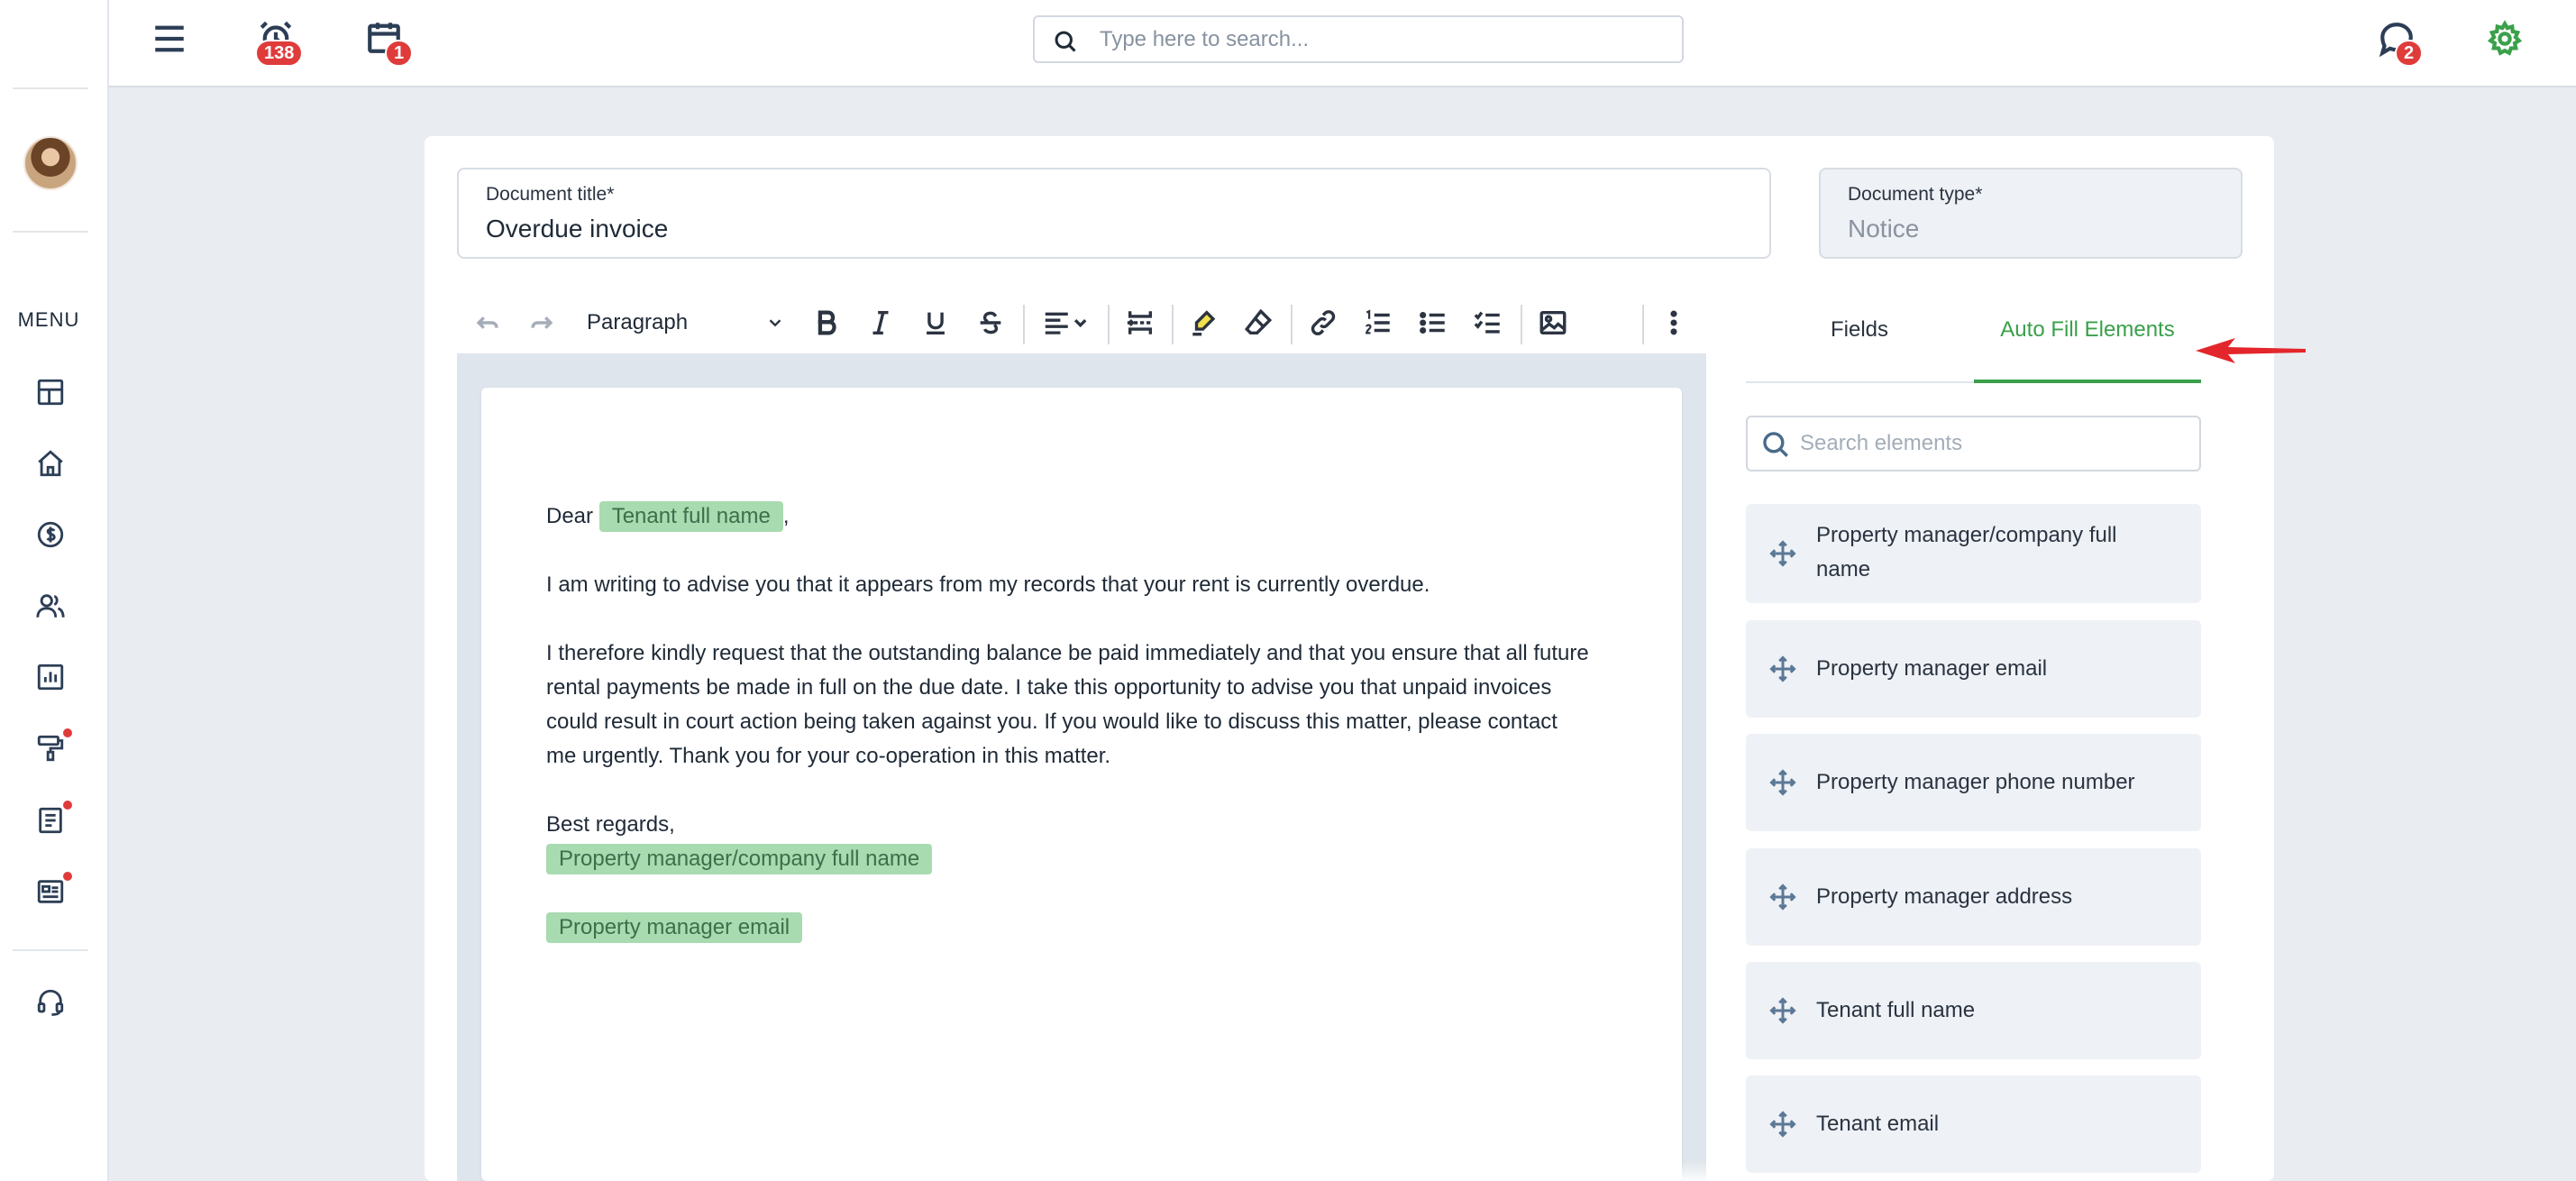 This screenshot has width=2576, height=1181. Describe the element at coordinates (1966, 552) in the screenshot. I see `element-label: Property manager/company full name` at that location.